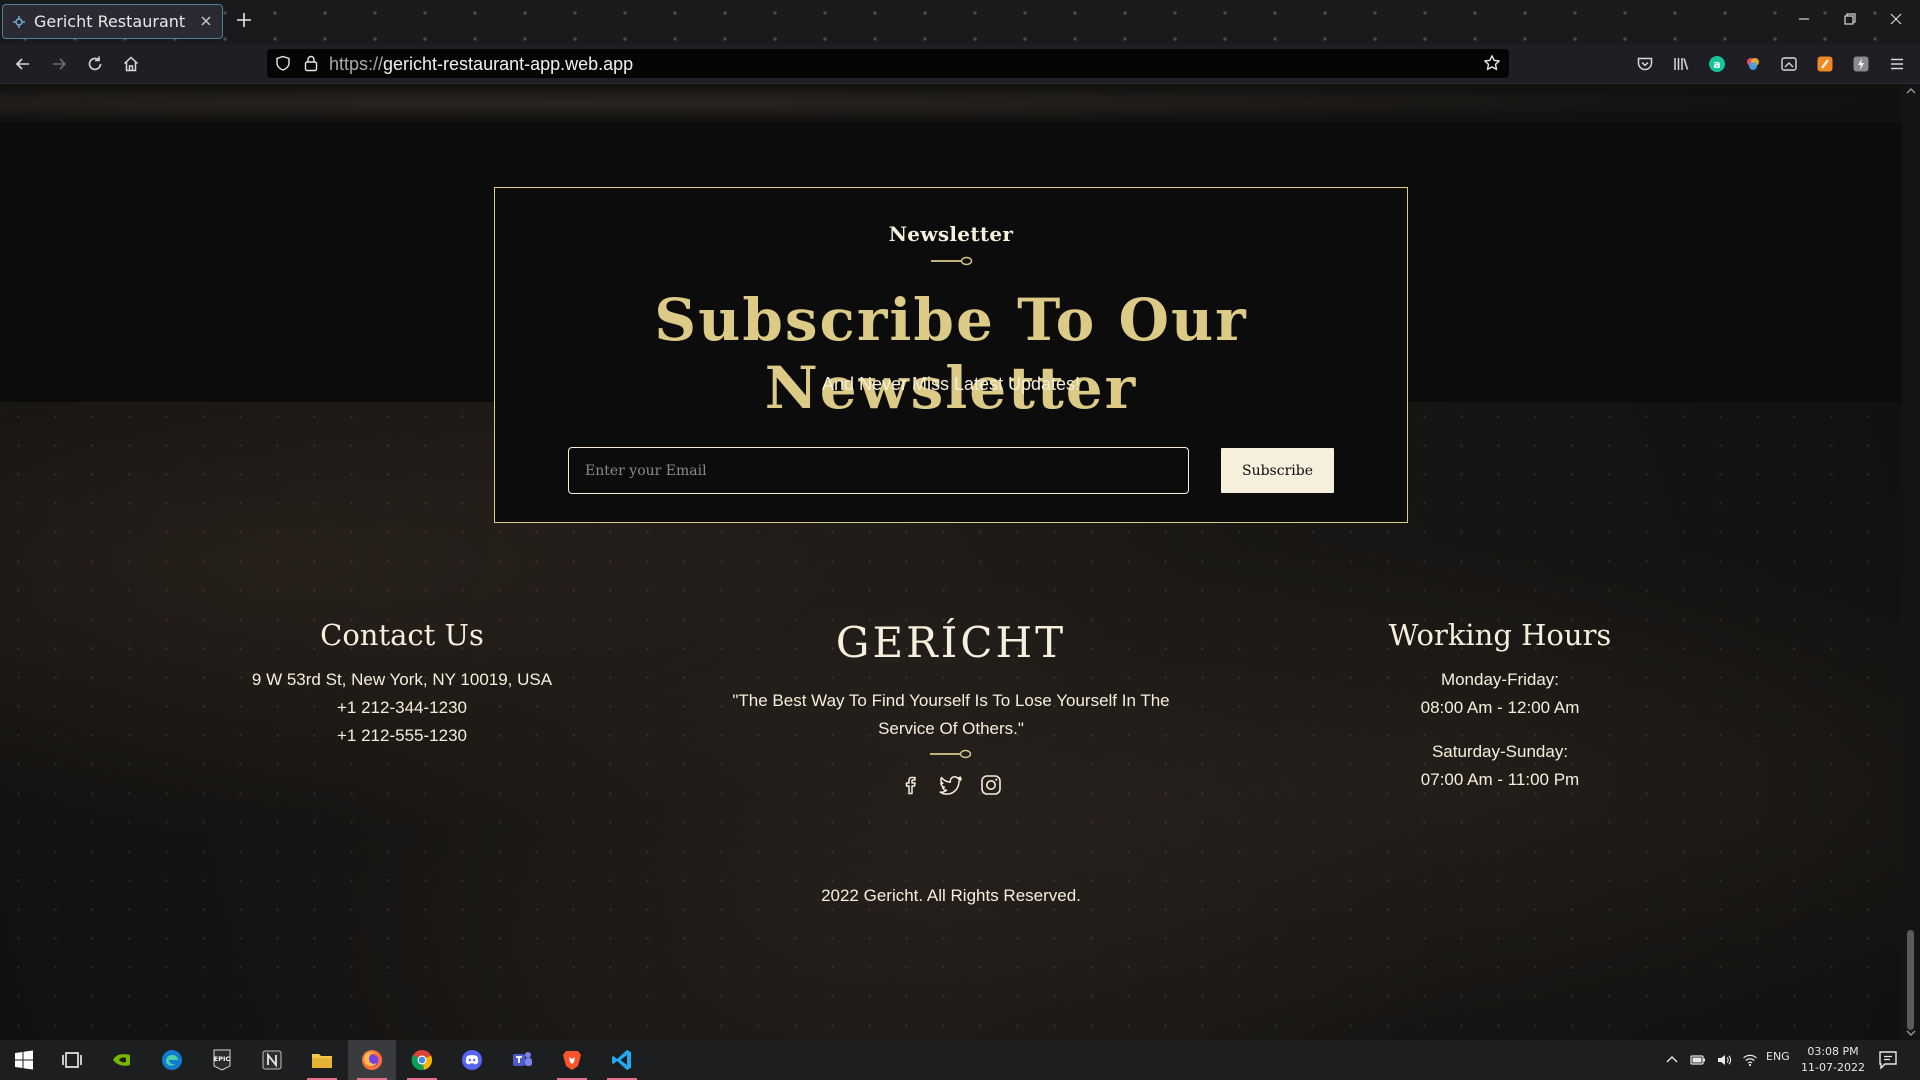 This screenshot has width=1920, height=1080. I want to click on close-window-icon, so click(1896, 19).